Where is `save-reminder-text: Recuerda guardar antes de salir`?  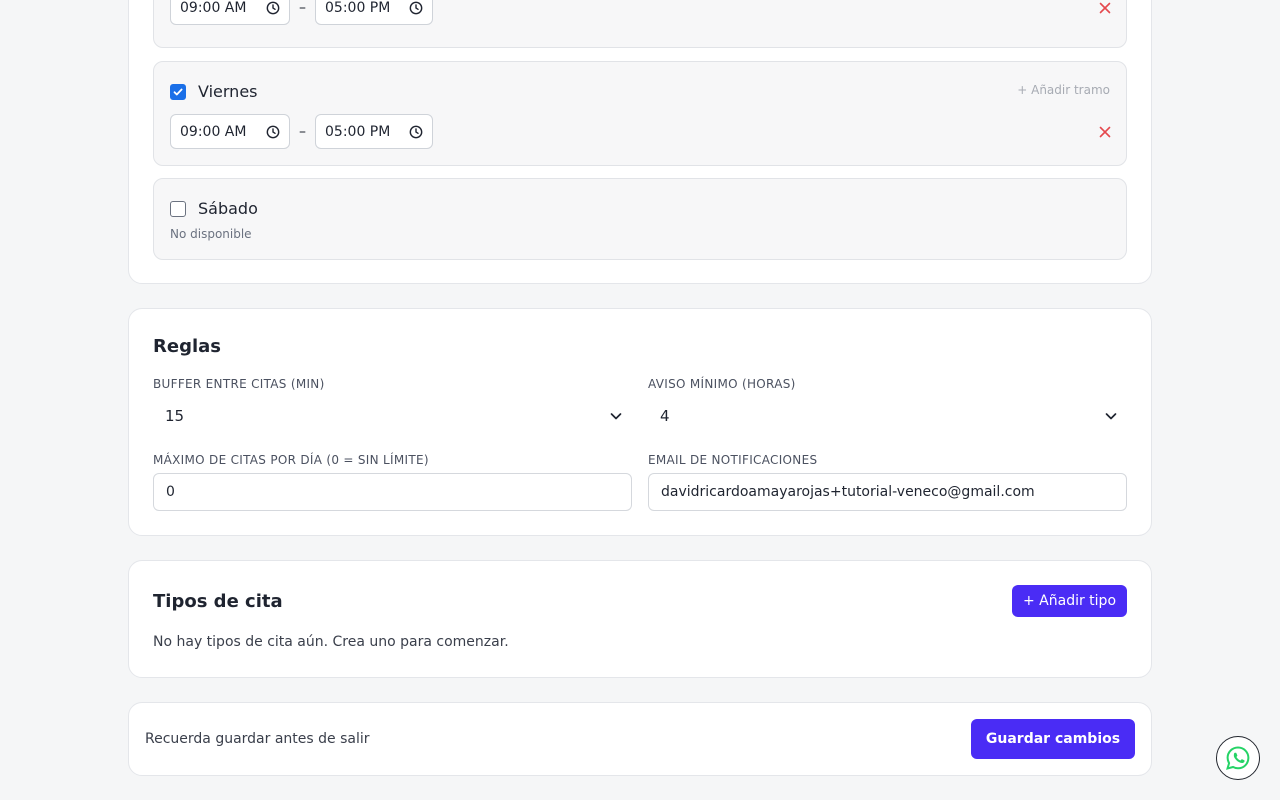
save-reminder-text: Recuerda guardar antes de salir is located at coordinates (257, 739).